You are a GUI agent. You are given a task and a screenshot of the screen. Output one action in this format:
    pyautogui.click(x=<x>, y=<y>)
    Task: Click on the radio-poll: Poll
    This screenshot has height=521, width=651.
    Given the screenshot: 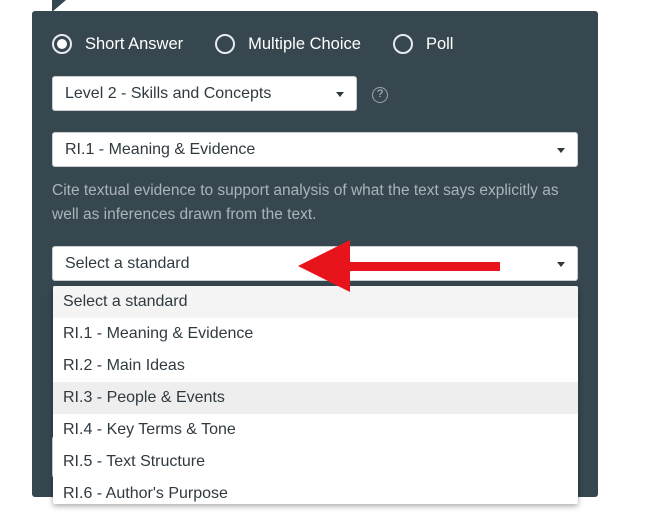 What is the action you would take?
    pyautogui.click(x=423, y=44)
    